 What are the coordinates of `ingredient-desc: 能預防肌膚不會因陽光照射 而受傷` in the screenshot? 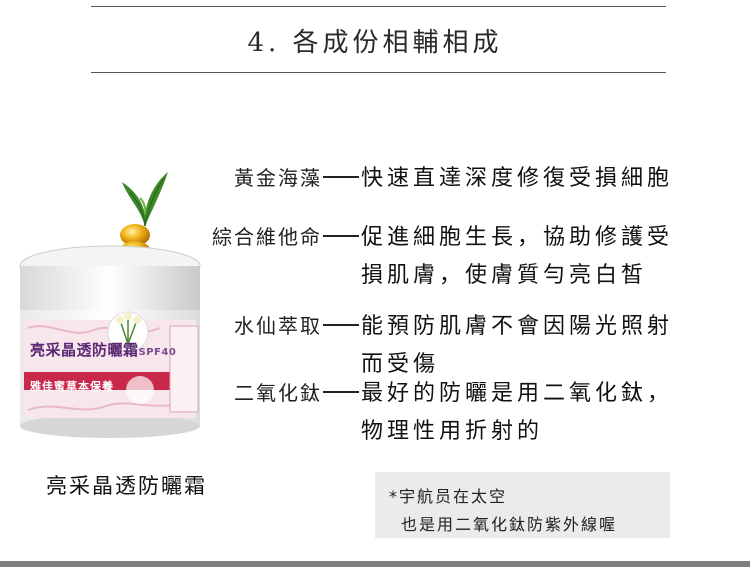 It's located at (517, 345).